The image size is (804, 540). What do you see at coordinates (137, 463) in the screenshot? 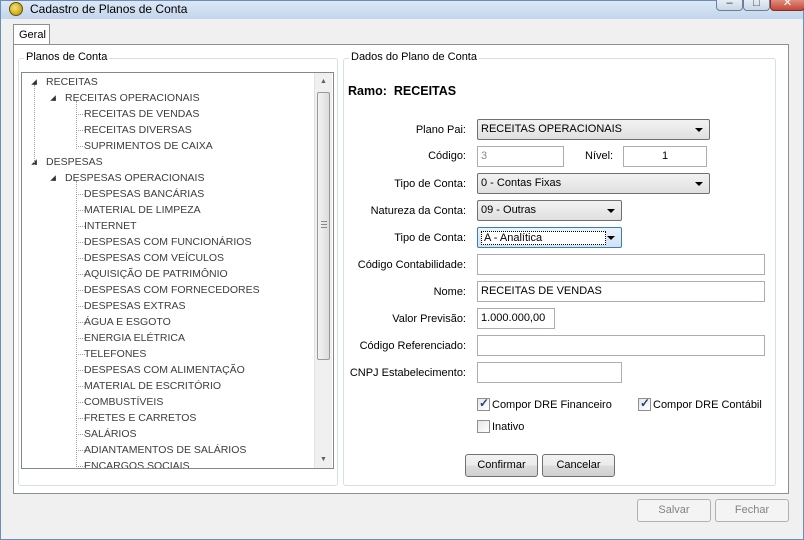
I see `tree-item: ENCARGOS SOCIAIS` at bounding box center [137, 463].